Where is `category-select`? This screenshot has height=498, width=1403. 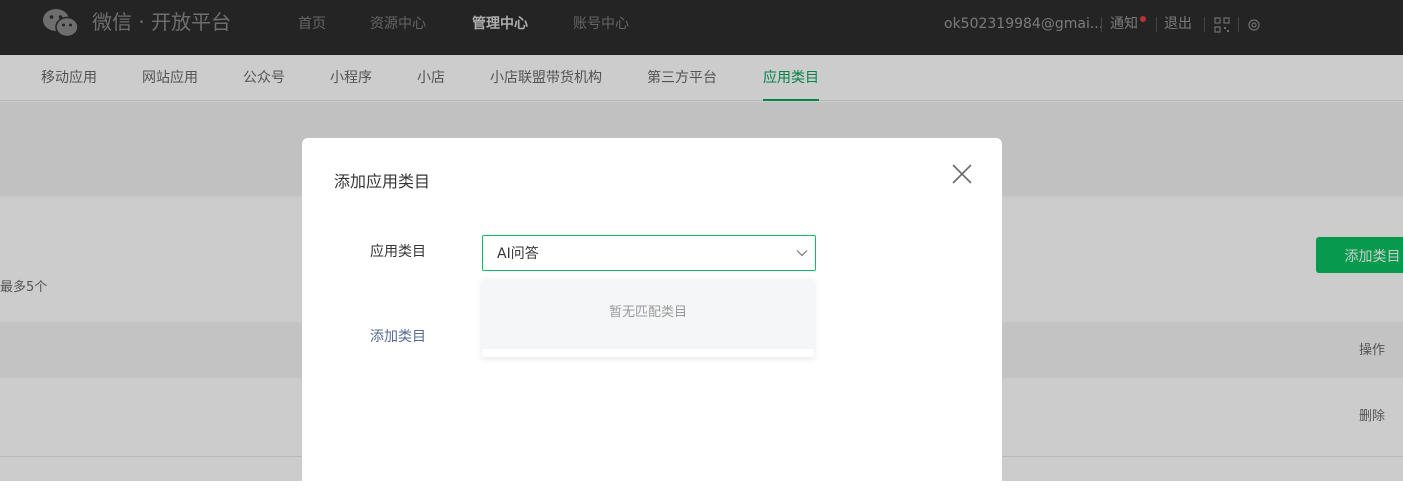 category-select is located at coordinates (649, 253).